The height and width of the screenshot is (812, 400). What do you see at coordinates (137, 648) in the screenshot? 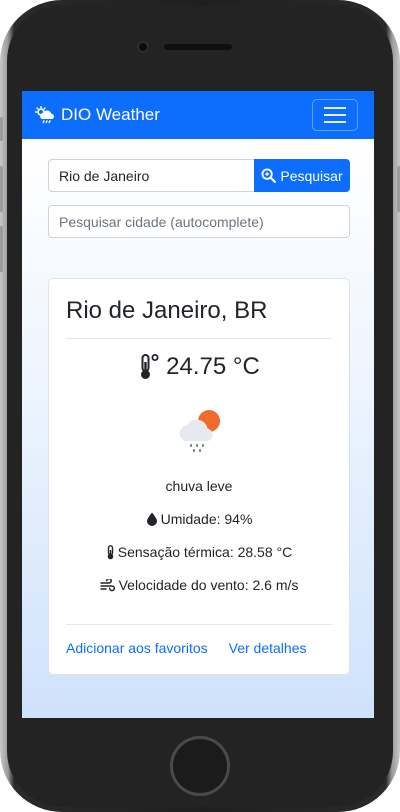
I see `add-favorite-link: Adicionar aos favoritos` at bounding box center [137, 648].